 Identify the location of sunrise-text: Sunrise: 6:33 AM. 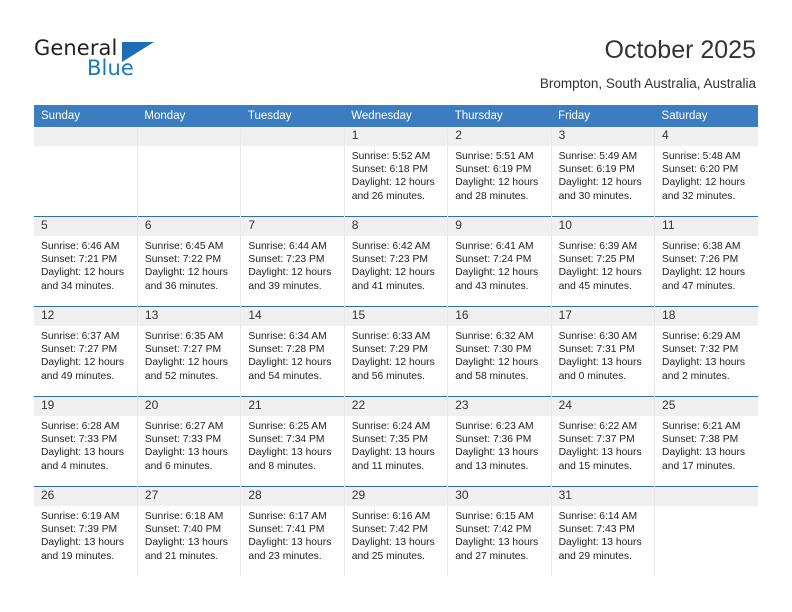
(391, 336).